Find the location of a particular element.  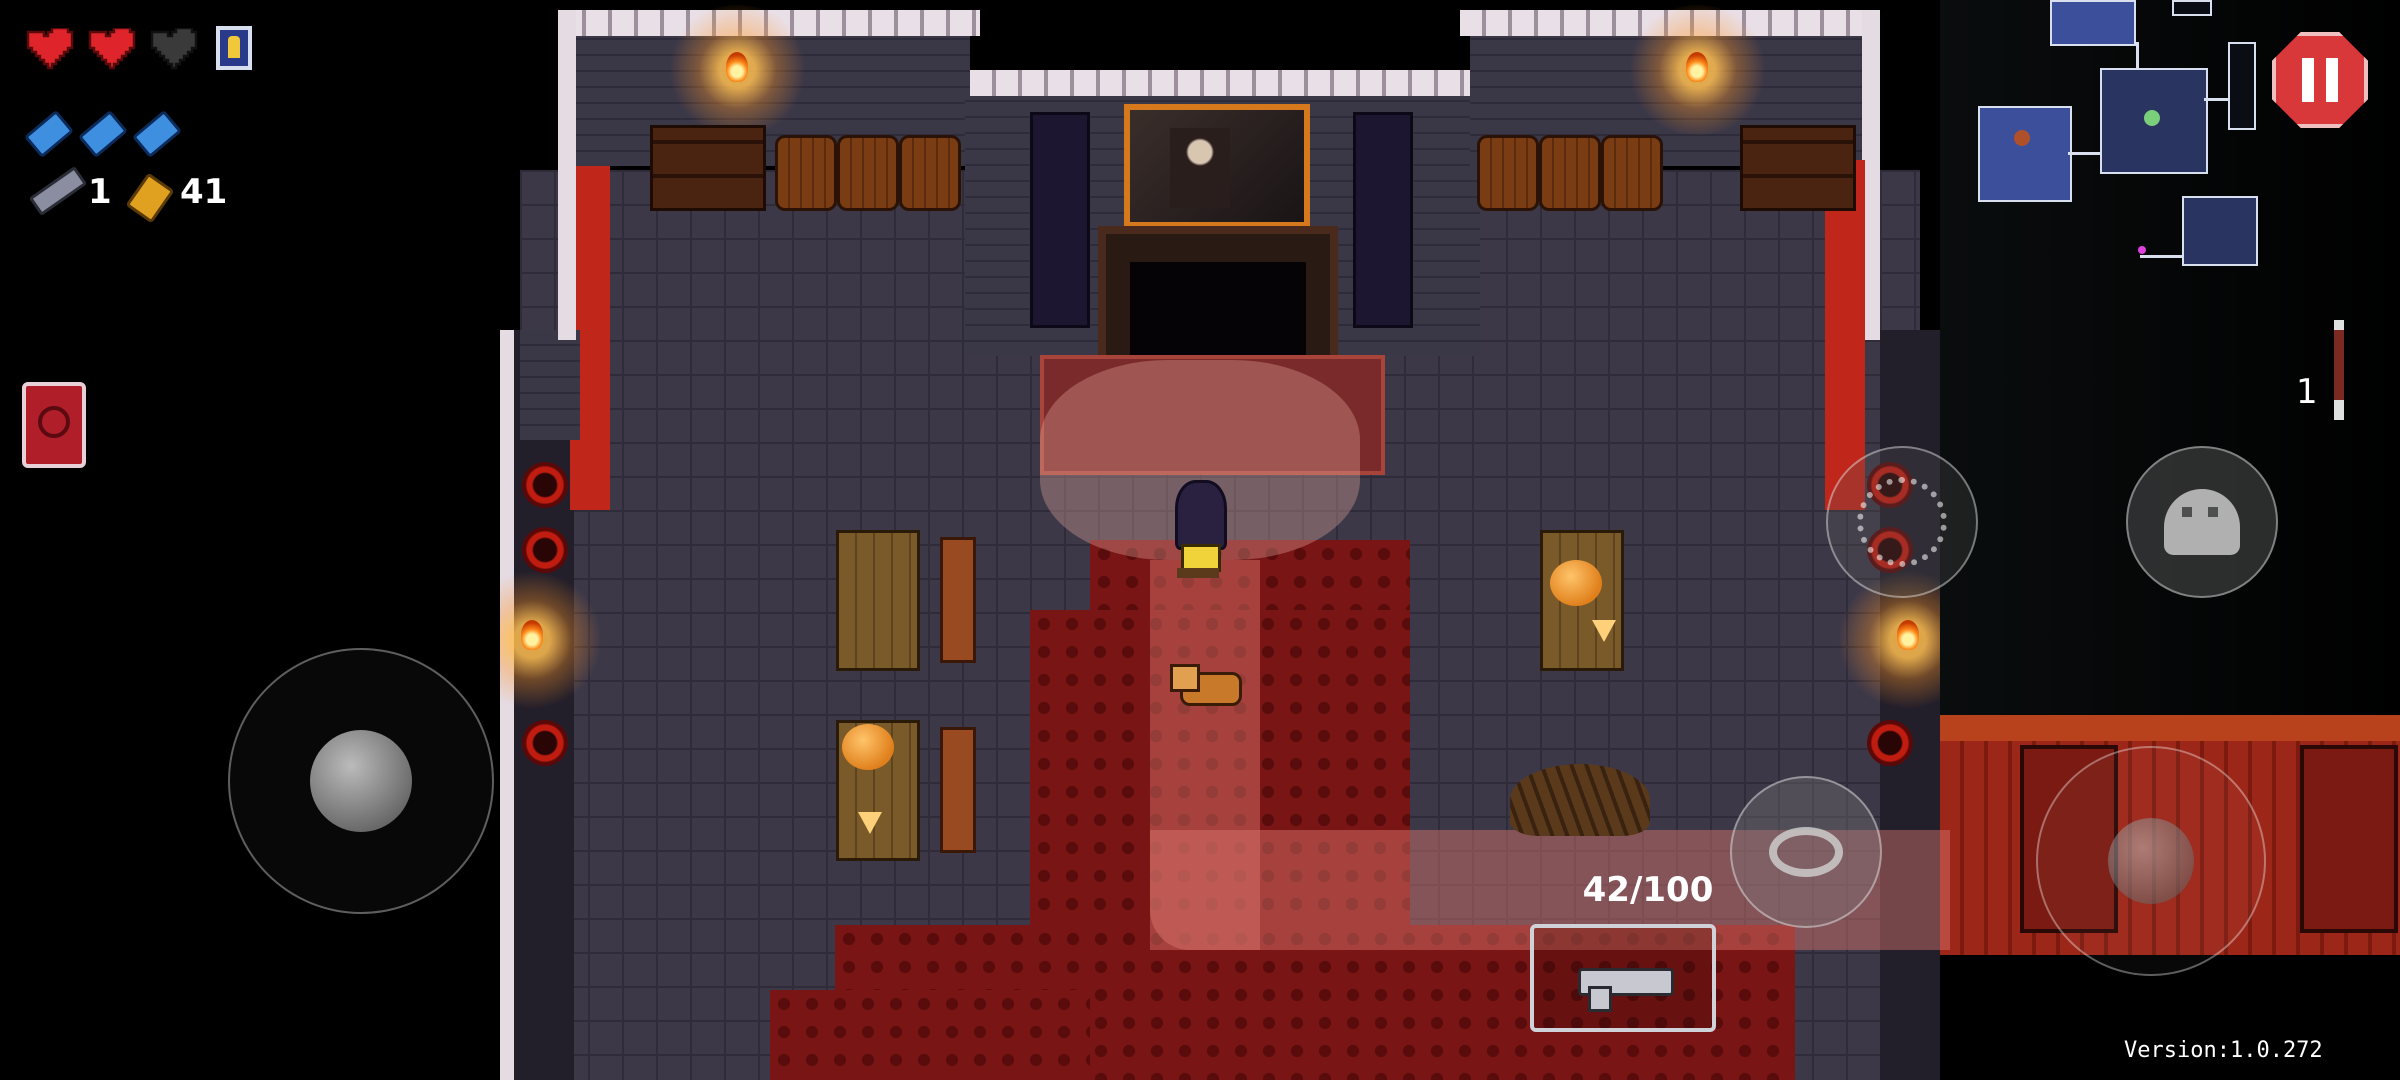

movement-joystick-knob is located at coordinates (361, 781).